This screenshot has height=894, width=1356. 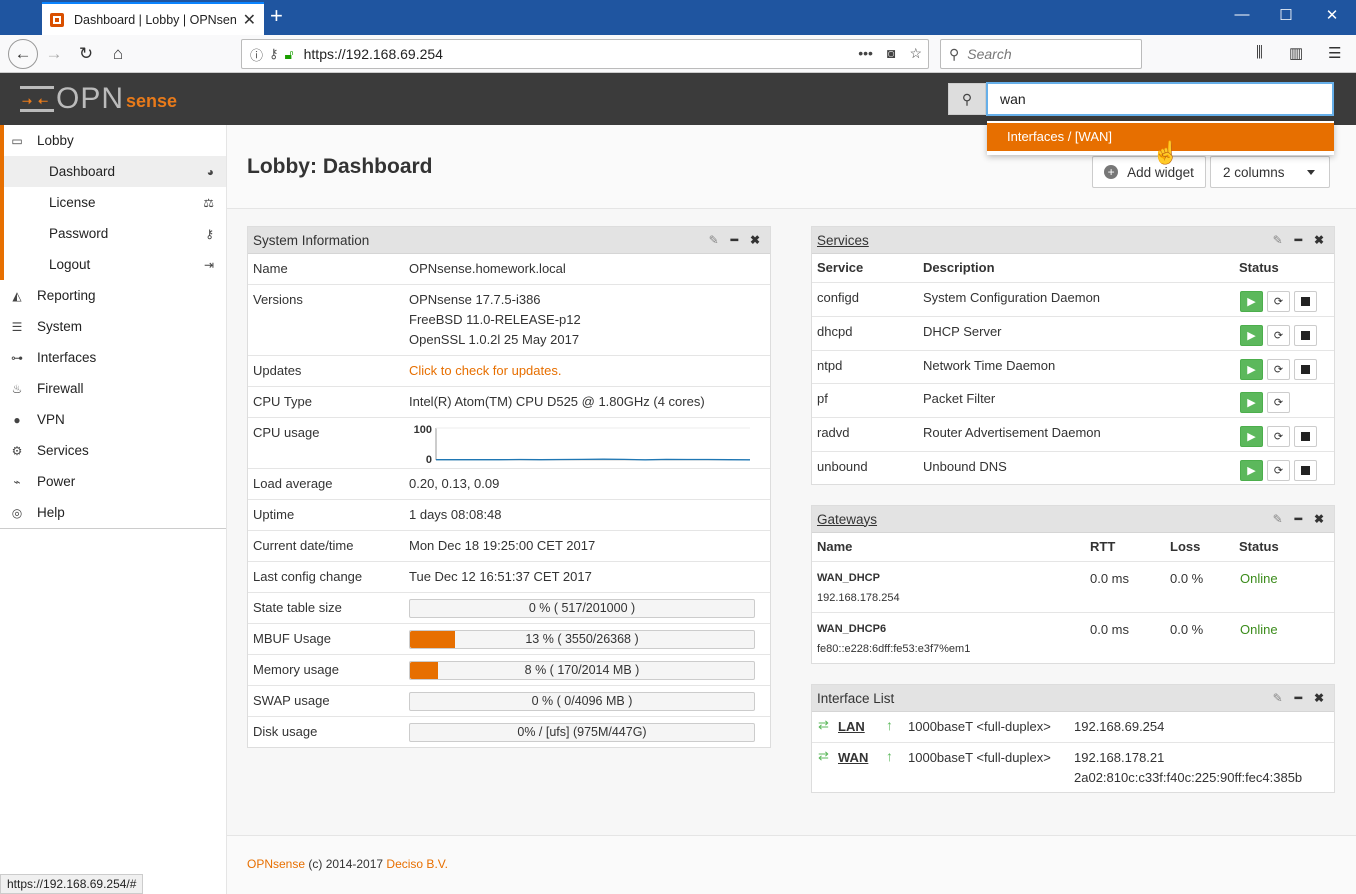 What do you see at coordinates (113, 357) in the screenshot?
I see `sidebar-item-interfaces: ⊶ Interfaces` at bounding box center [113, 357].